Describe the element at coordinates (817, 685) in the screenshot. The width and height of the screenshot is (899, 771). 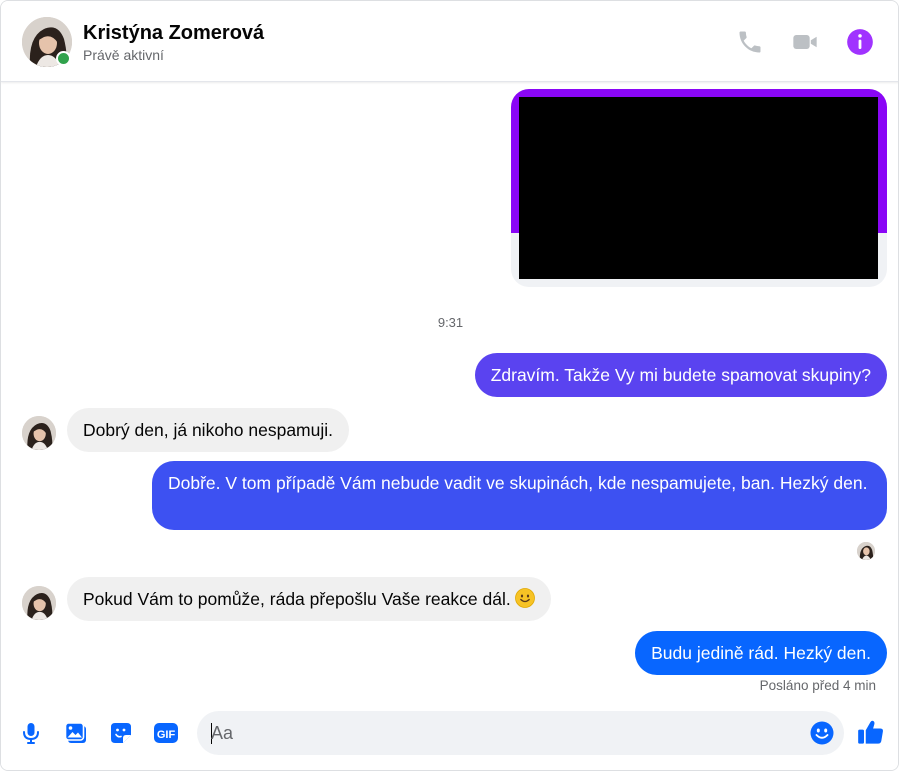
I see `sent-status: Posláno před 4 min` at that location.